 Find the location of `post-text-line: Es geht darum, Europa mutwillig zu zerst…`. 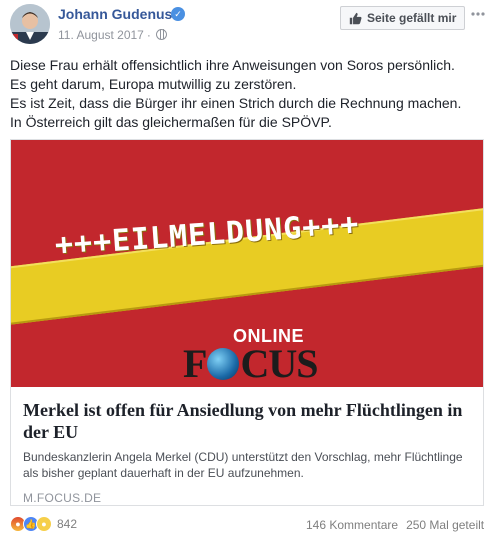

post-text-line: Es geht darum, Europa mutwillig zu zerst… is located at coordinates (153, 84).